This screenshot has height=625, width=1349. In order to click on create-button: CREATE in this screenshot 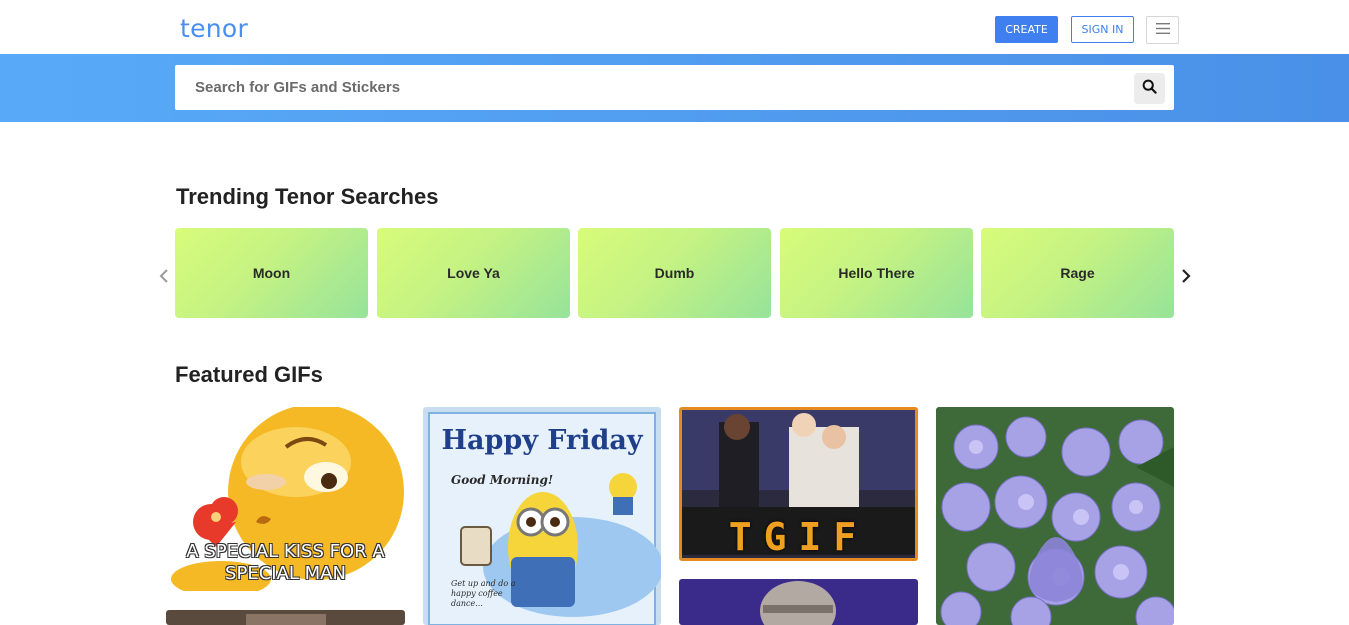, I will do `click(1026, 29)`.